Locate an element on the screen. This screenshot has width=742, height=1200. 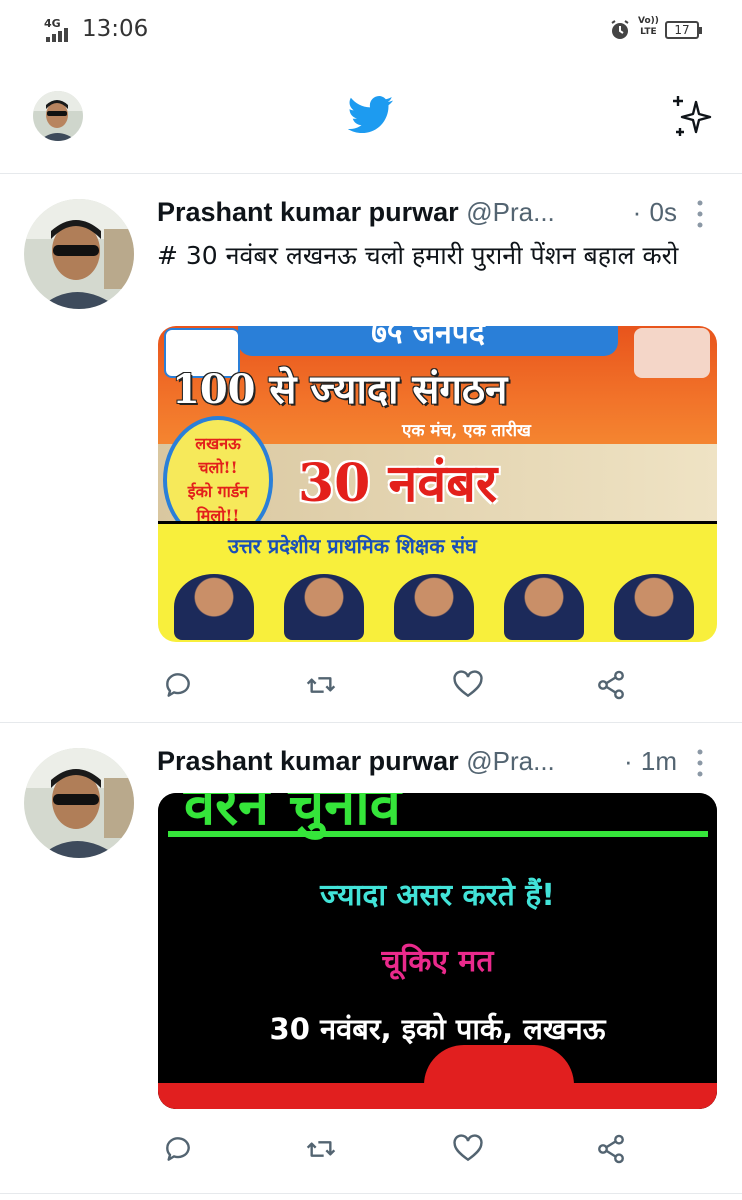
twitter-bird-icon is located at coordinates (371, 115).